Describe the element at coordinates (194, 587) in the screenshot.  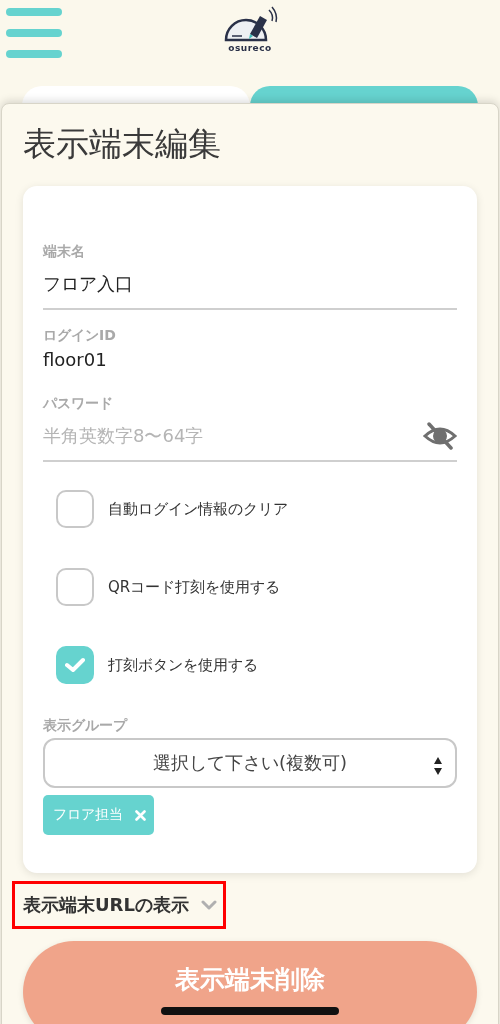
I see `checkbox-label: QRコード打刻を使用する` at that location.